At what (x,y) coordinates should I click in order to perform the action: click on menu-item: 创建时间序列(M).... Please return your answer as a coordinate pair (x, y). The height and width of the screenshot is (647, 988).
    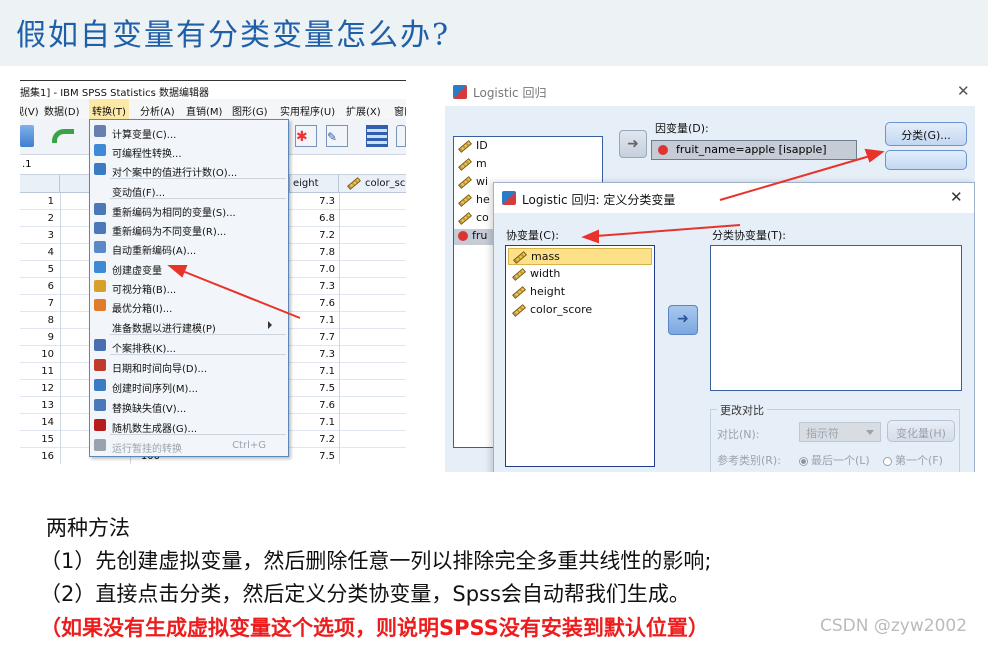
    Looking at the image, I should click on (189, 385).